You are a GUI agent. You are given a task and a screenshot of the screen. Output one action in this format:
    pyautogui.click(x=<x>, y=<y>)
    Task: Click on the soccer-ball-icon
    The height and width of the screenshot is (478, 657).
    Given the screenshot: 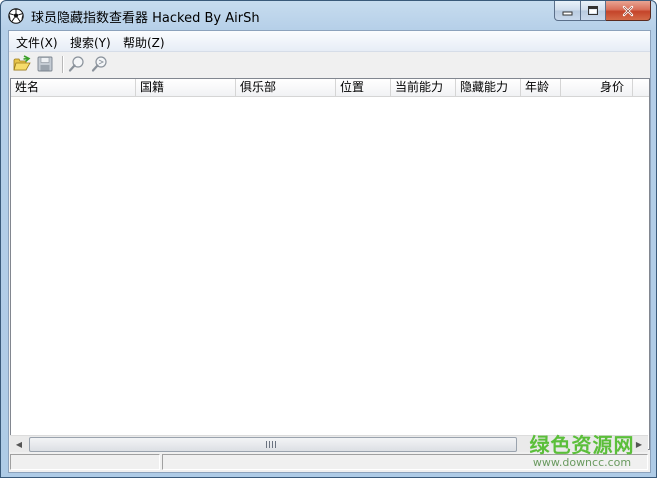 What is the action you would take?
    pyautogui.click(x=16, y=16)
    